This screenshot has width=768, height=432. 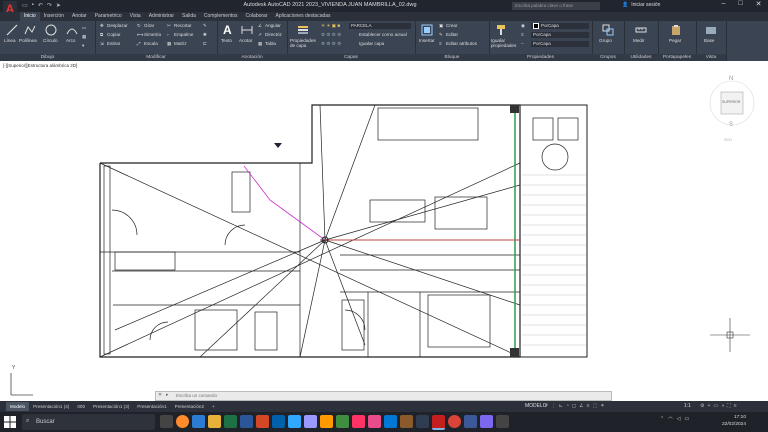 What do you see at coordinates (58, 6) in the screenshot?
I see `share-icon: ➤` at bounding box center [58, 6].